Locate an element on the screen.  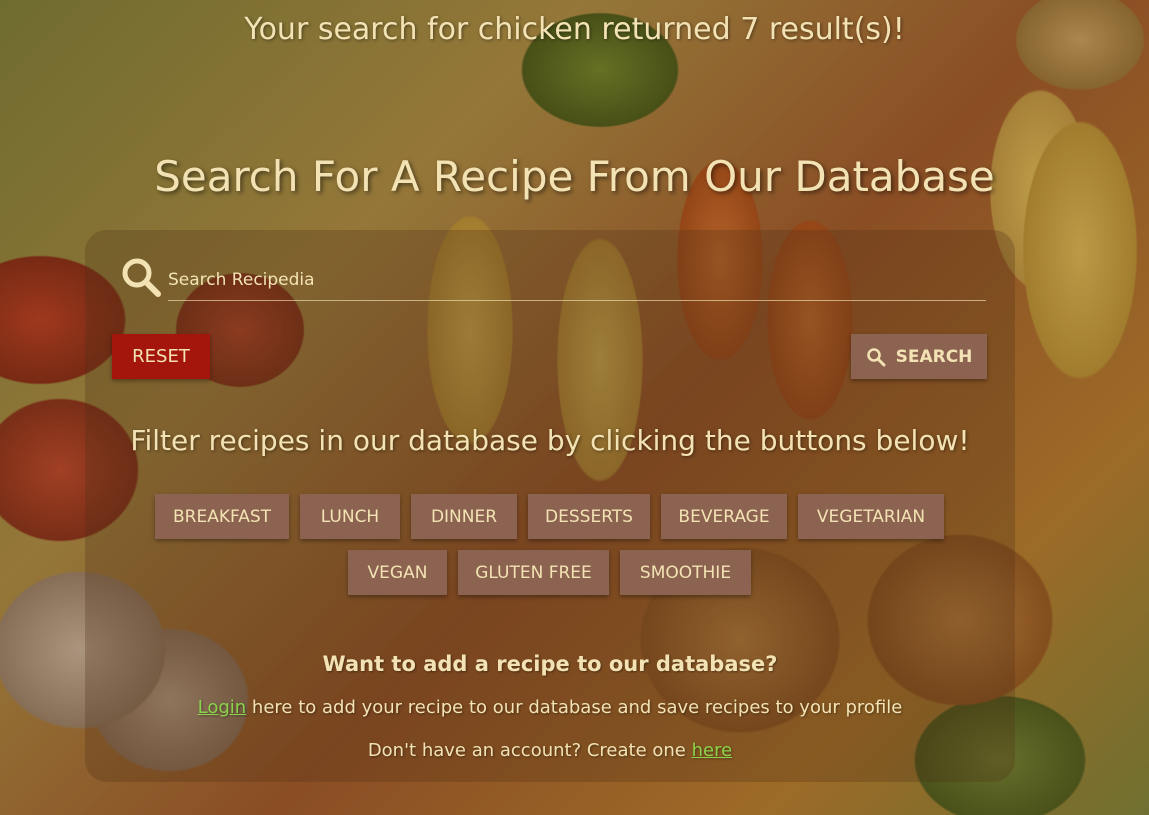
filter-vegan-button: VEGAN is located at coordinates (397, 572).